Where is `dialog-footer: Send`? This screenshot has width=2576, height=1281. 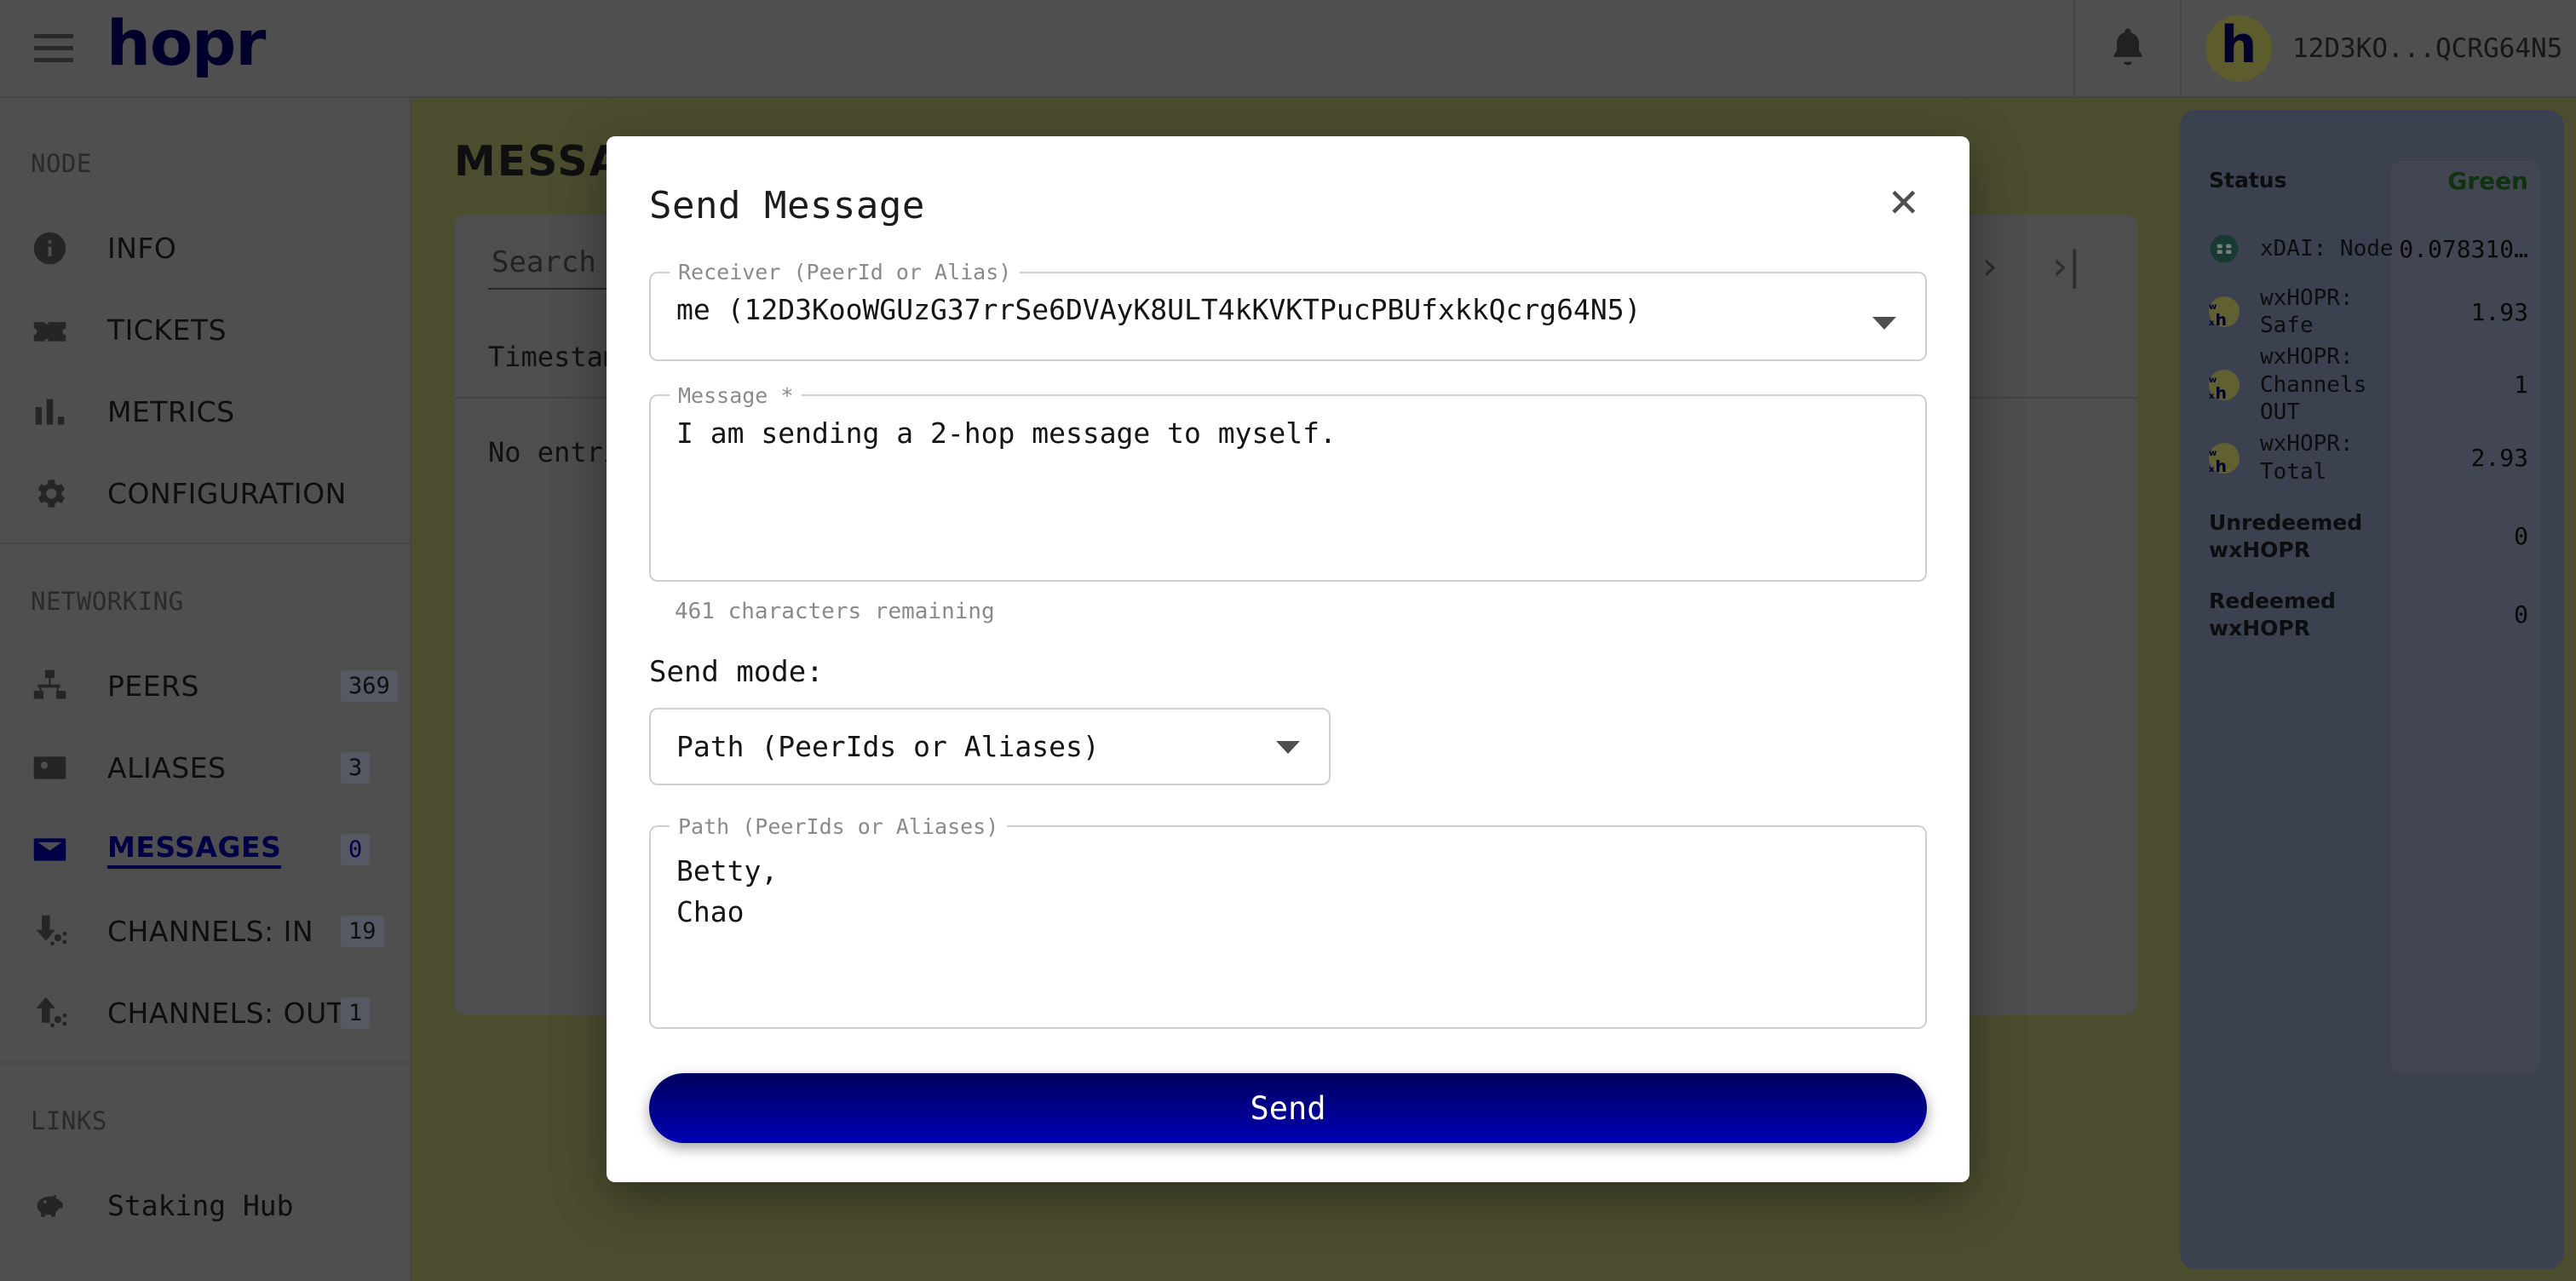
dialog-footer: Send is located at coordinates (1288, 1116).